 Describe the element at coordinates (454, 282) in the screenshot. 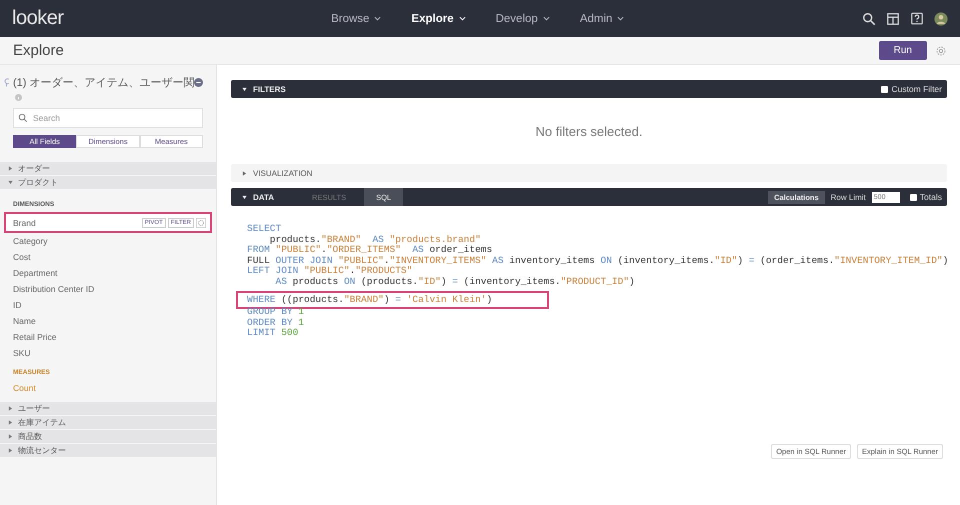

I see `code-line: AS products ON (products."ID") = (inventory_items."PRODUCT_ID")` at that location.